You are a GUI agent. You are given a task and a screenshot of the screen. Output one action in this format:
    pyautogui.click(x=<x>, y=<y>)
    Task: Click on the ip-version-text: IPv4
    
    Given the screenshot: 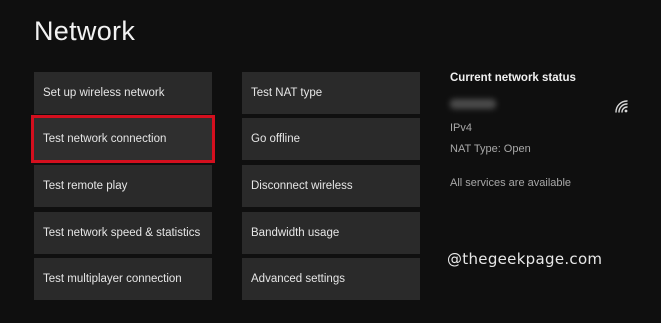 What is the action you would take?
    pyautogui.click(x=461, y=128)
    